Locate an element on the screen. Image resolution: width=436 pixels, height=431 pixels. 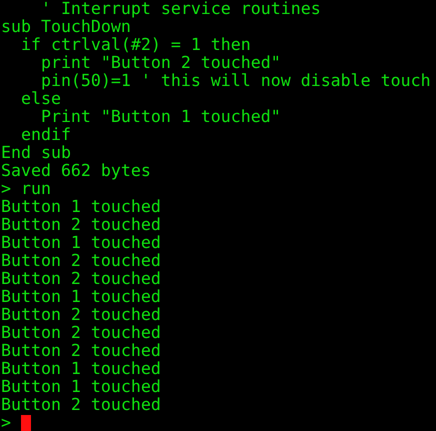
prompt: > is located at coordinates (6, 422).